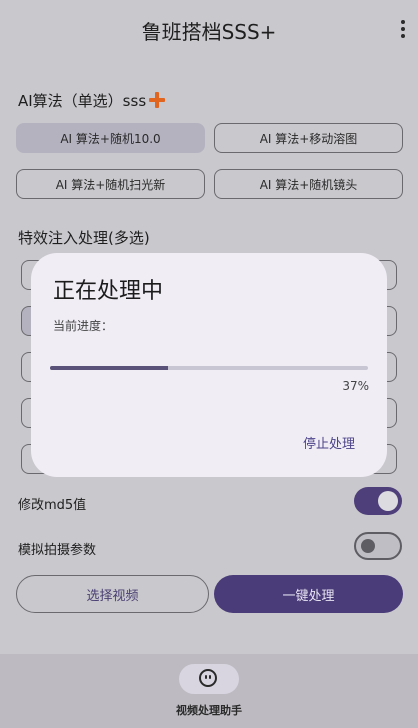 The height and width of the screenshot is (728, 418). I want to click on ai-option-2: AI 算法+移动溶图, so click(308, 138).